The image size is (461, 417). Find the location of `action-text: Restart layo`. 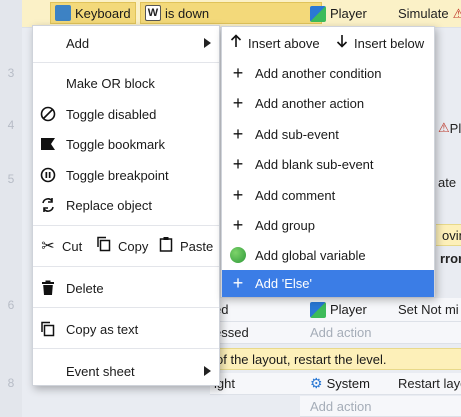

action-text: Restart layo is located at coordinates (429, 383).